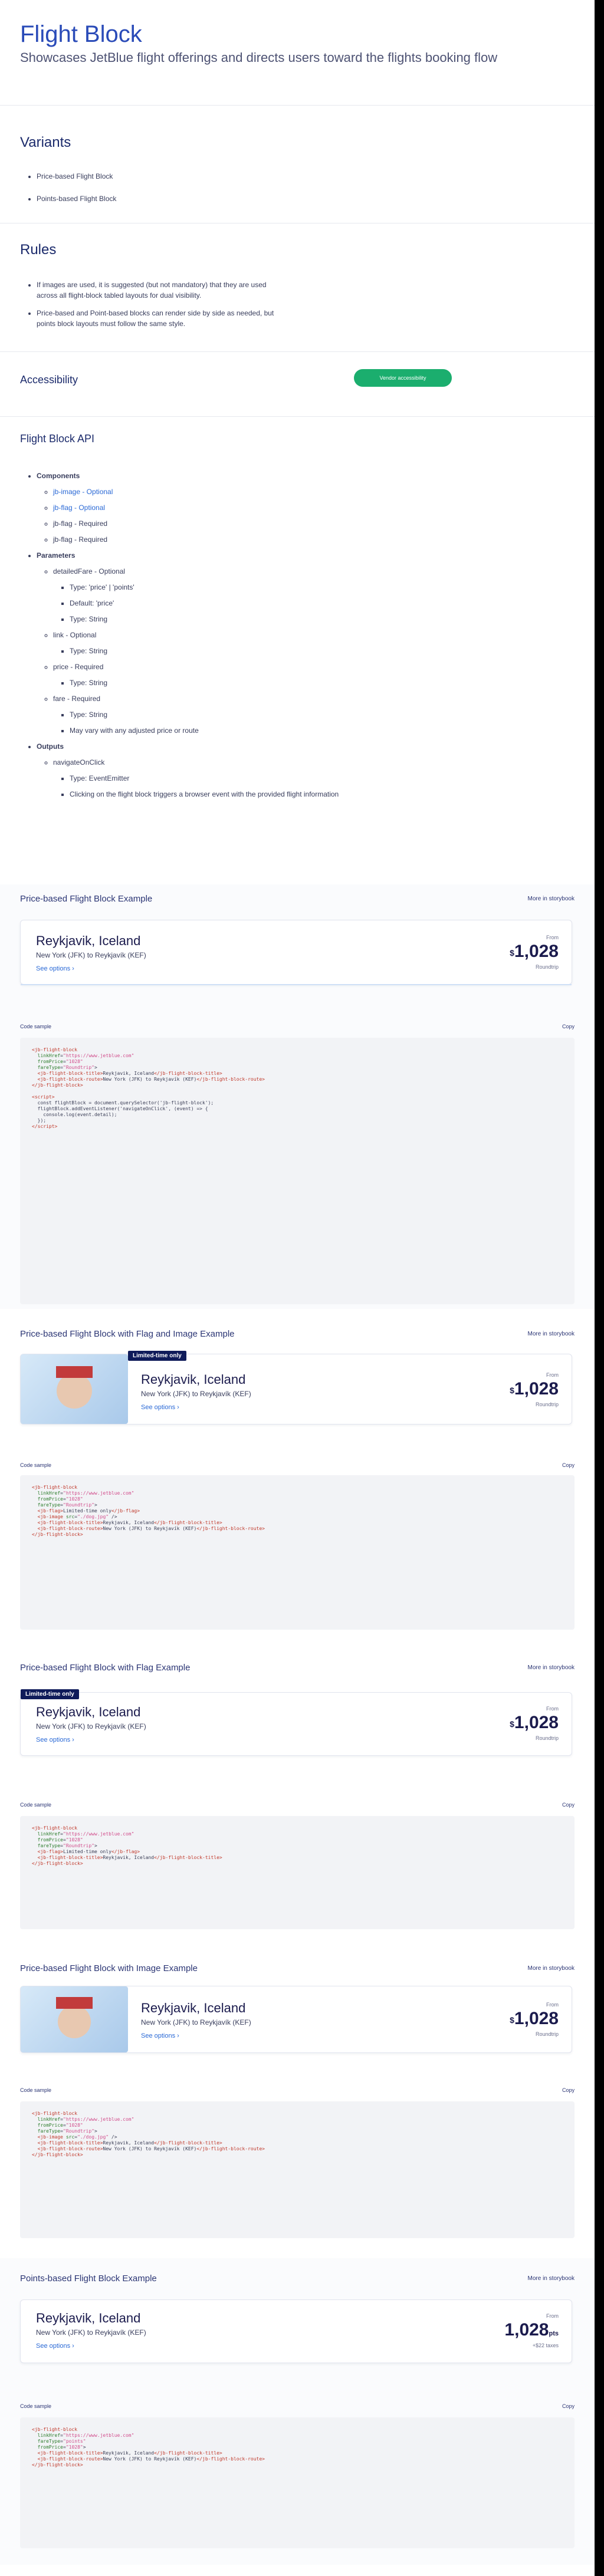  What do you see at coordinates (259, 603) in the screenshot?
I see `list-item: Default: 'price'` at bounding box center [259, 603].